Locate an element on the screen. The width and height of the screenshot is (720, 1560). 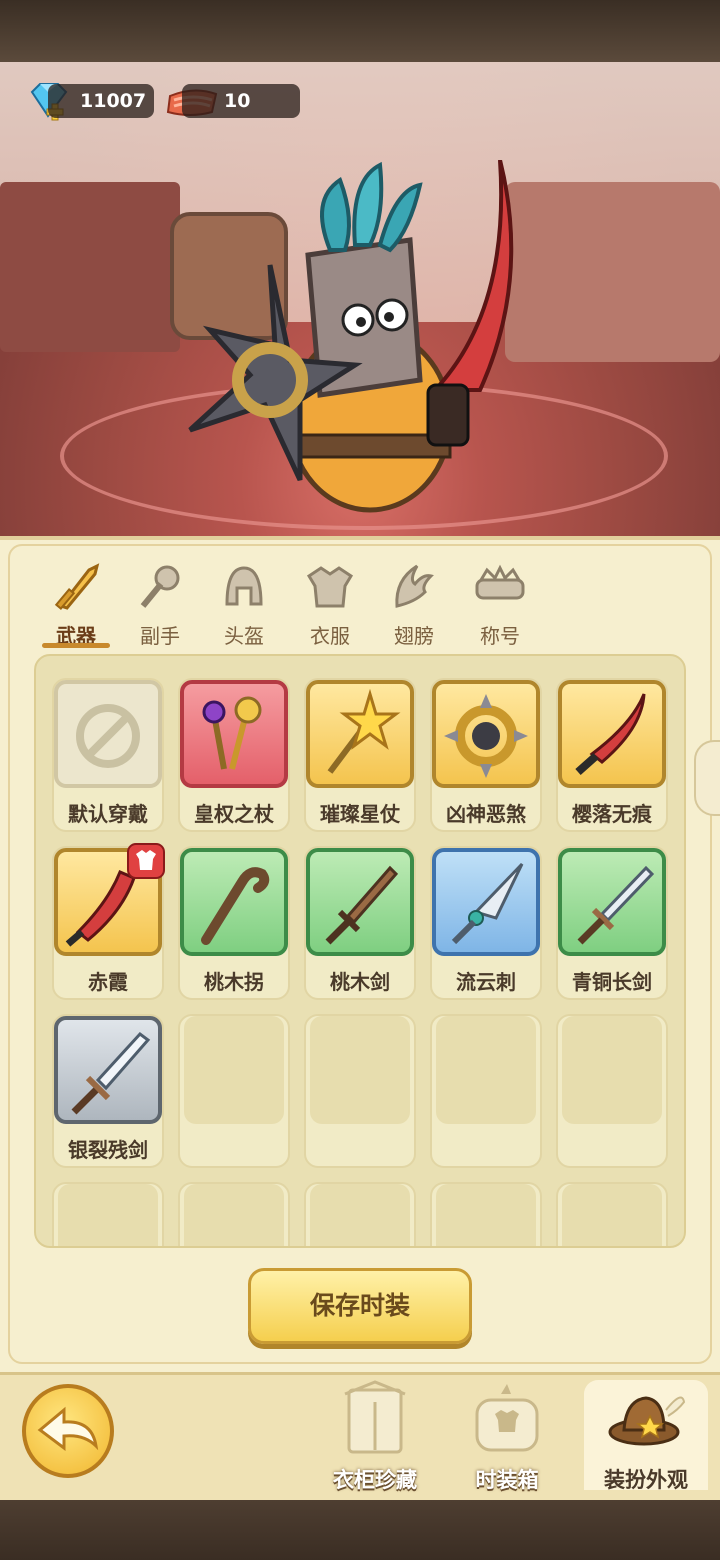
item-name: 青铜长剑 is located at coordinates (612, 982).